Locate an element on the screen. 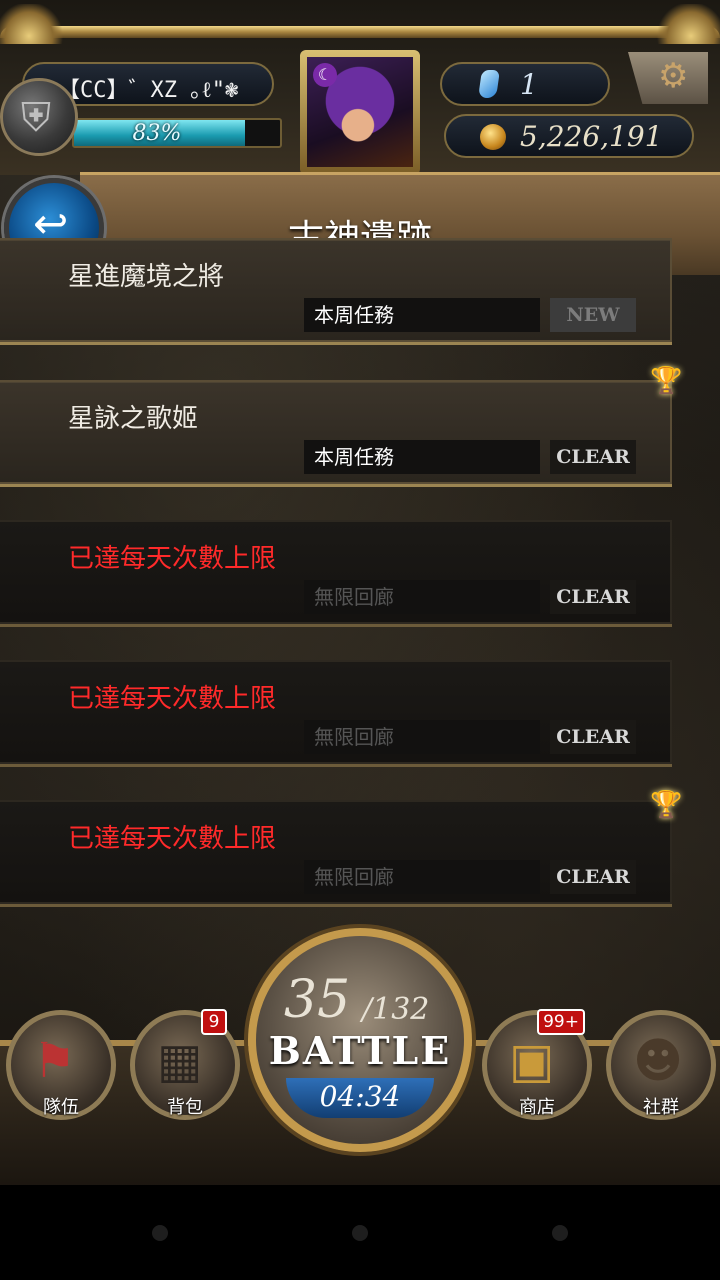  people-icon: ☻ is located at coordinates (658, 1061).